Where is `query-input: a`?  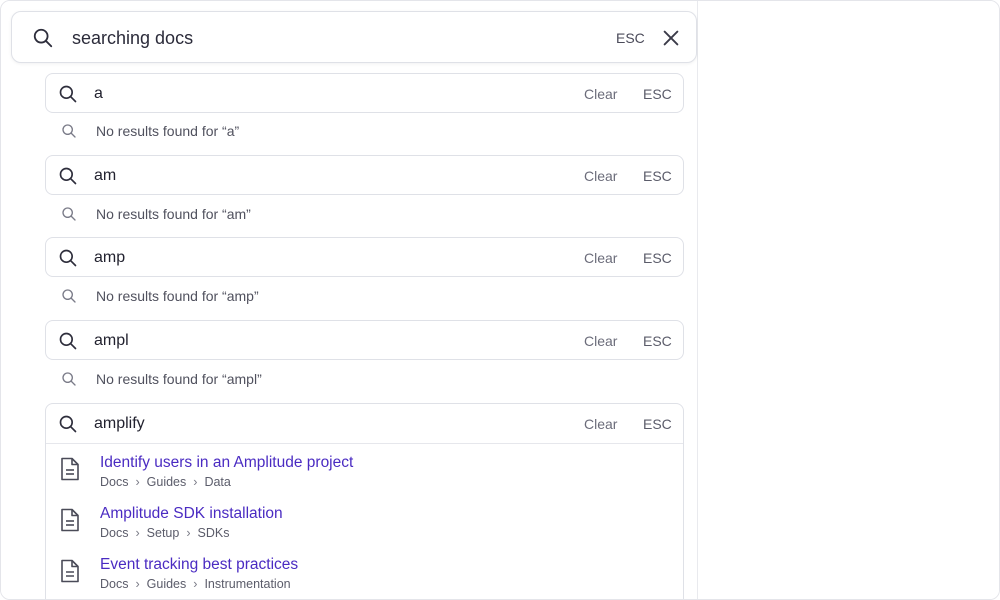 query-input: a is located at coordinates (98, 94).